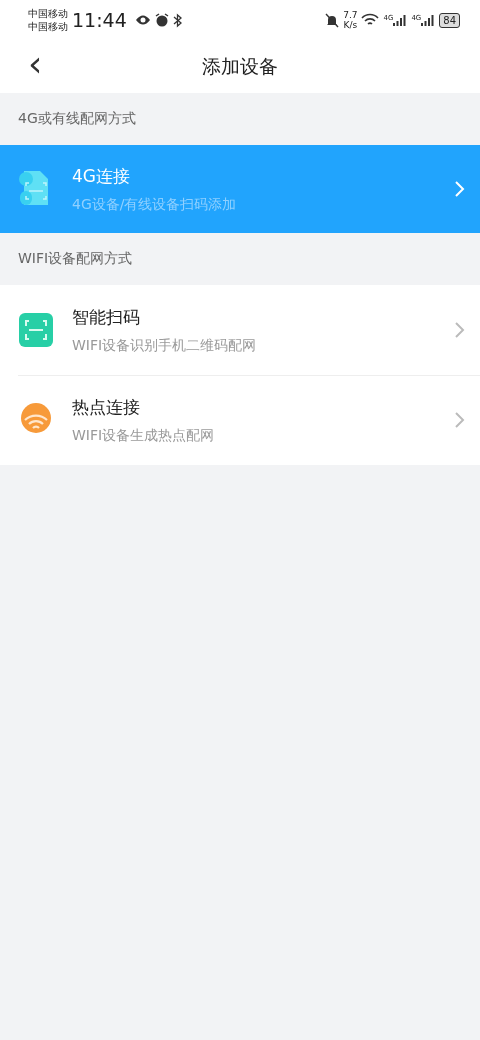 The height and width of the screenshot is (1040, 480). Describe the element at coordinates (155, 204) in the screenshot. I see `option-subtitle: 4G设备/有线设备扫码添加` at that location.